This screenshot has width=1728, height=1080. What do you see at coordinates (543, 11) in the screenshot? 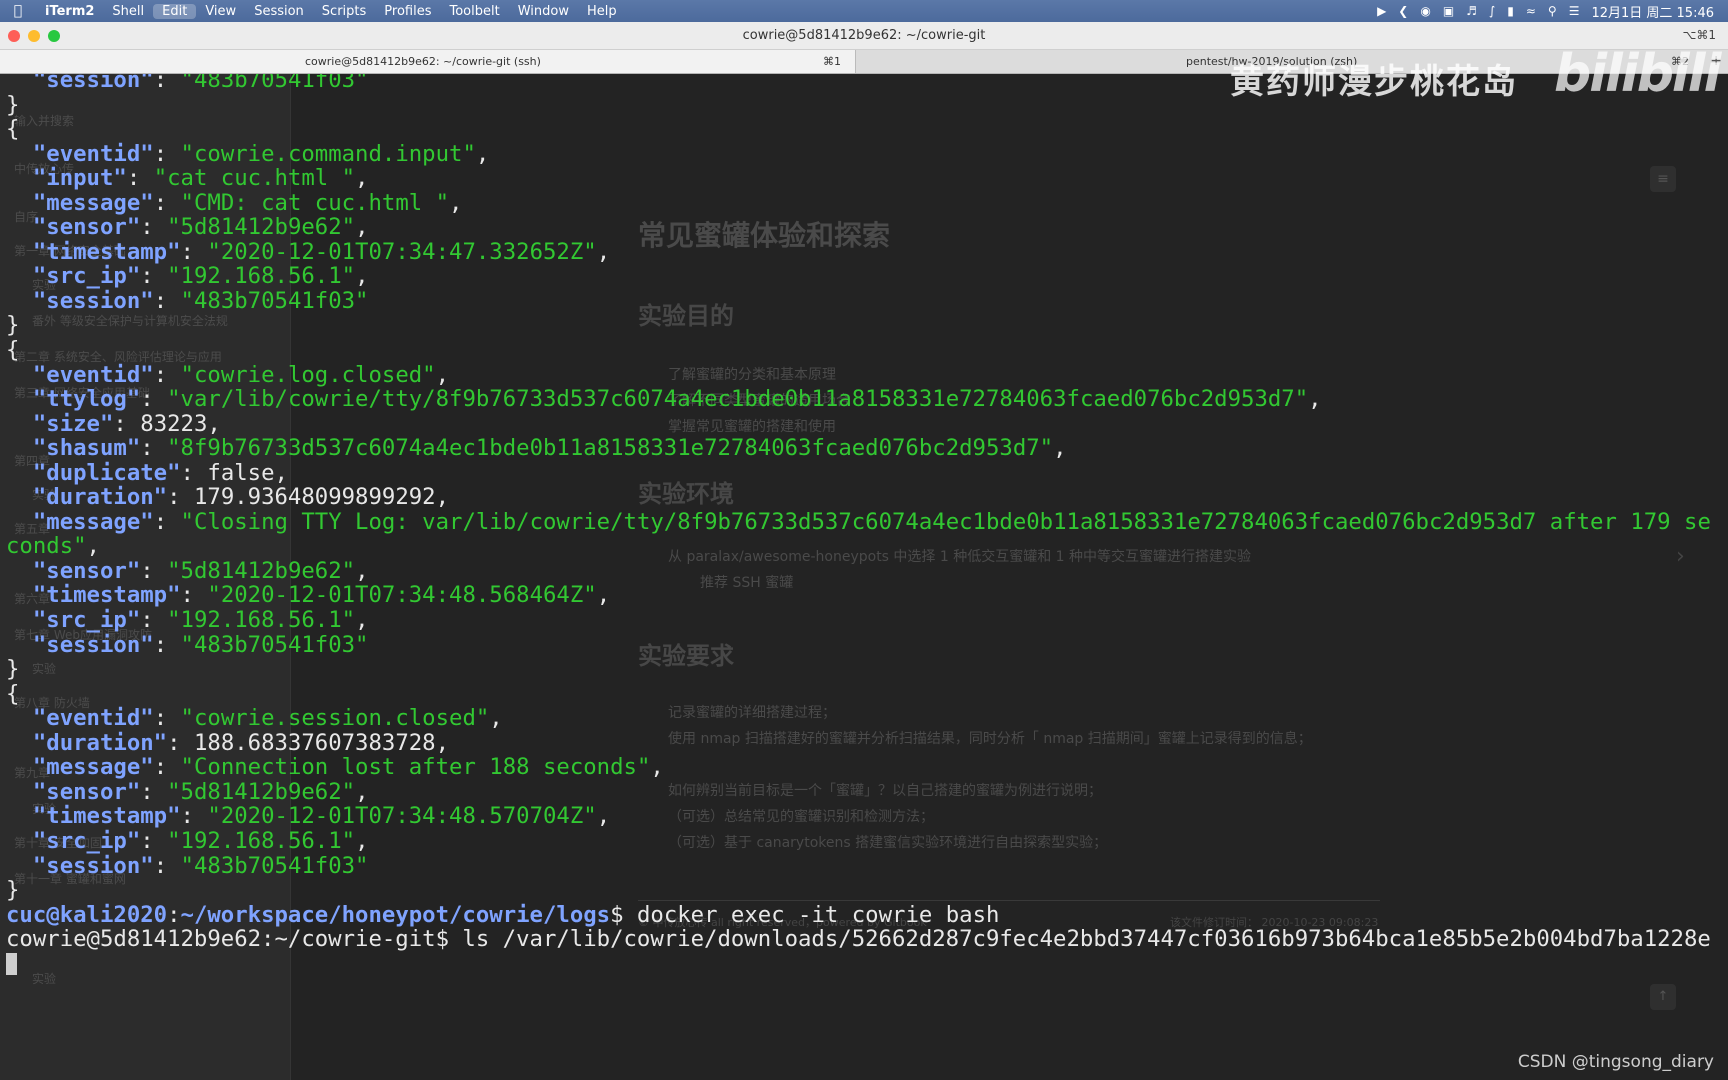
I see `menu-window: Window` at bounding box center [543, 11].